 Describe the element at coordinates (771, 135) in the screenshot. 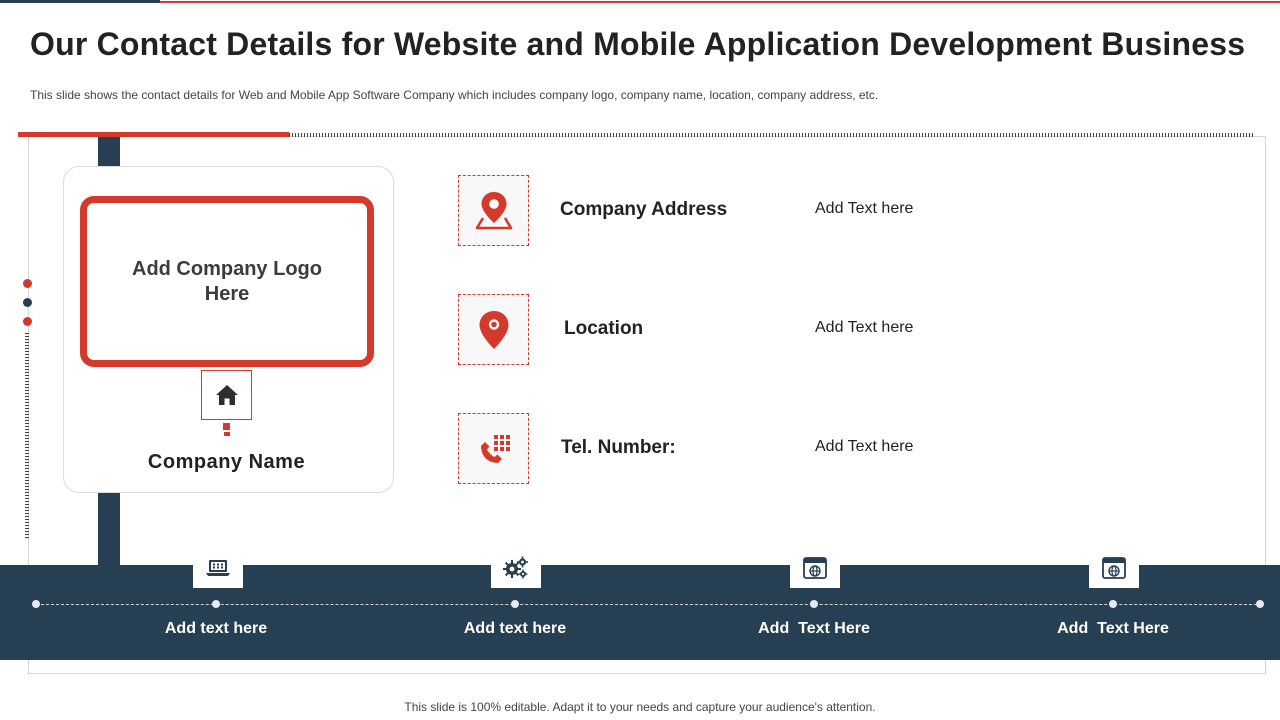

I see `dotted-divider` at that location.